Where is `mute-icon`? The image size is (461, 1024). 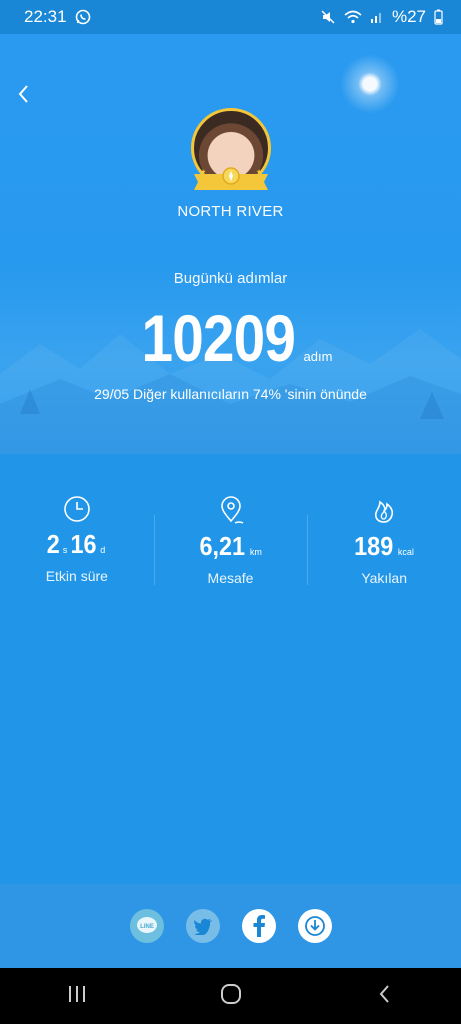 mute-icon is located at coordinates (328, 17).